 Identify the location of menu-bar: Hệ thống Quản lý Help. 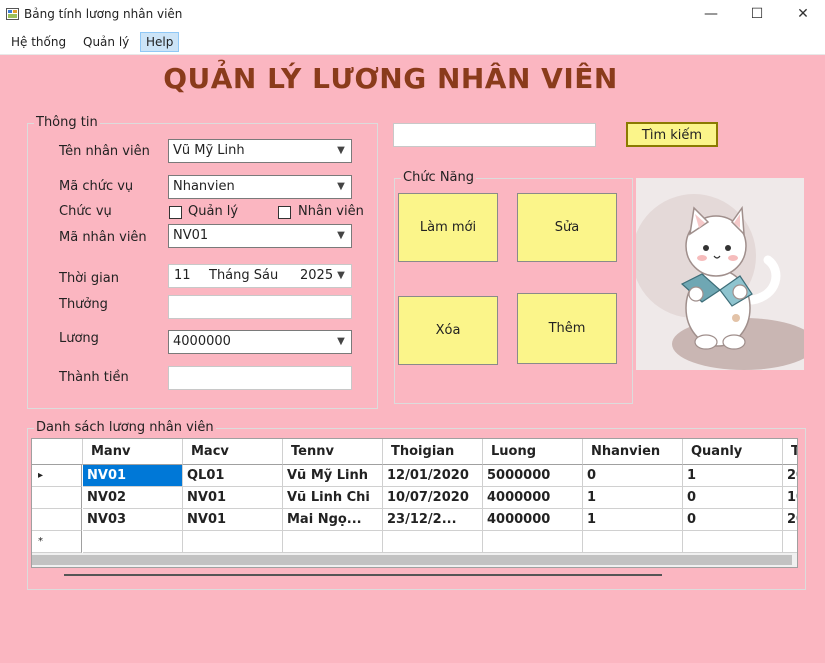
(412, 42).